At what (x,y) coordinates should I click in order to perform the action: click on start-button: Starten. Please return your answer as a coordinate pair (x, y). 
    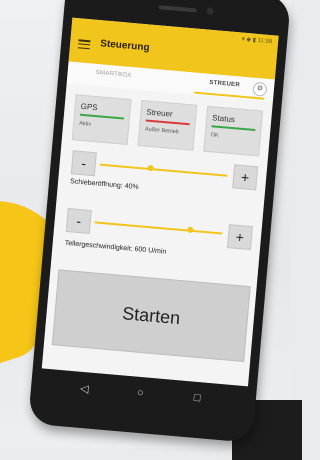
    Looking at the image, I should click on (151, 315).